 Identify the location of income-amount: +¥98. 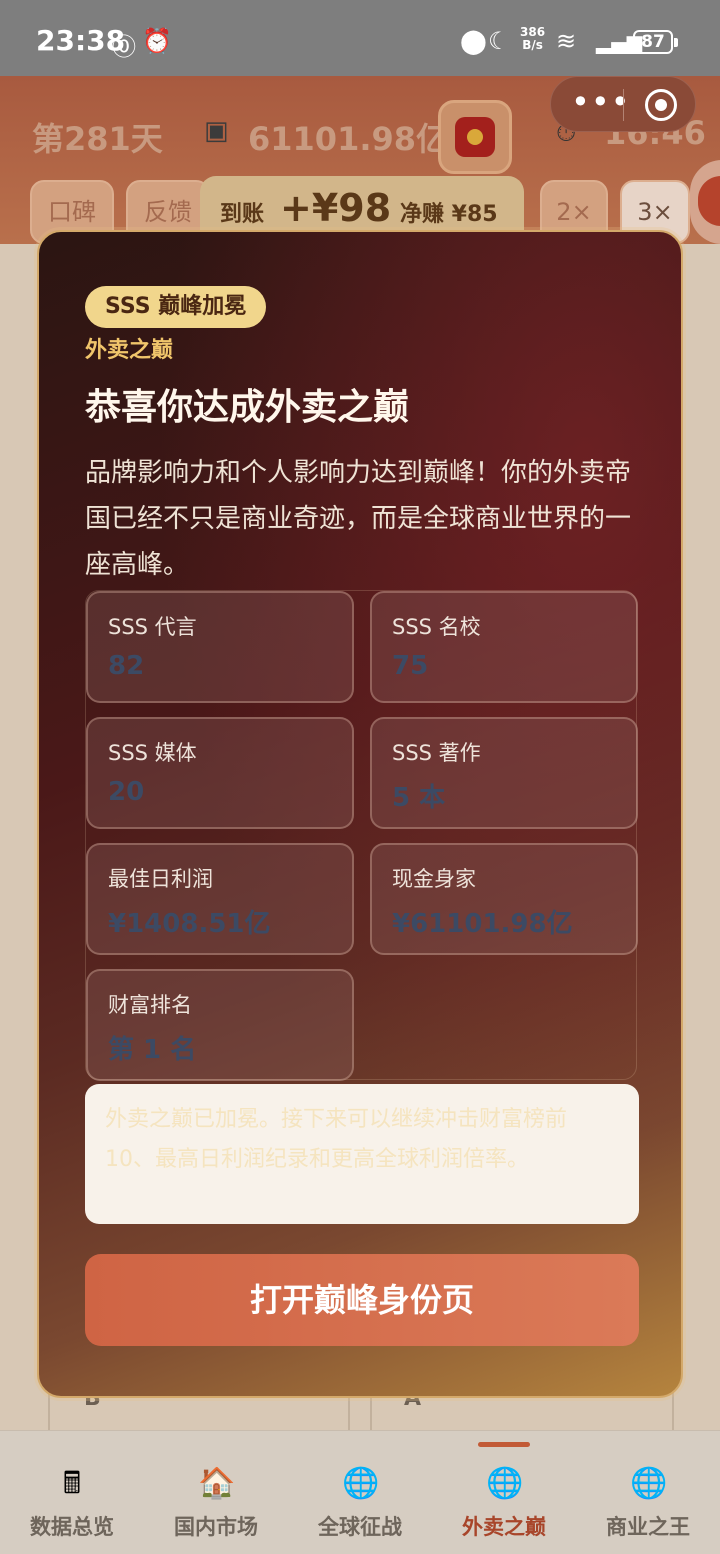
(336, 208).